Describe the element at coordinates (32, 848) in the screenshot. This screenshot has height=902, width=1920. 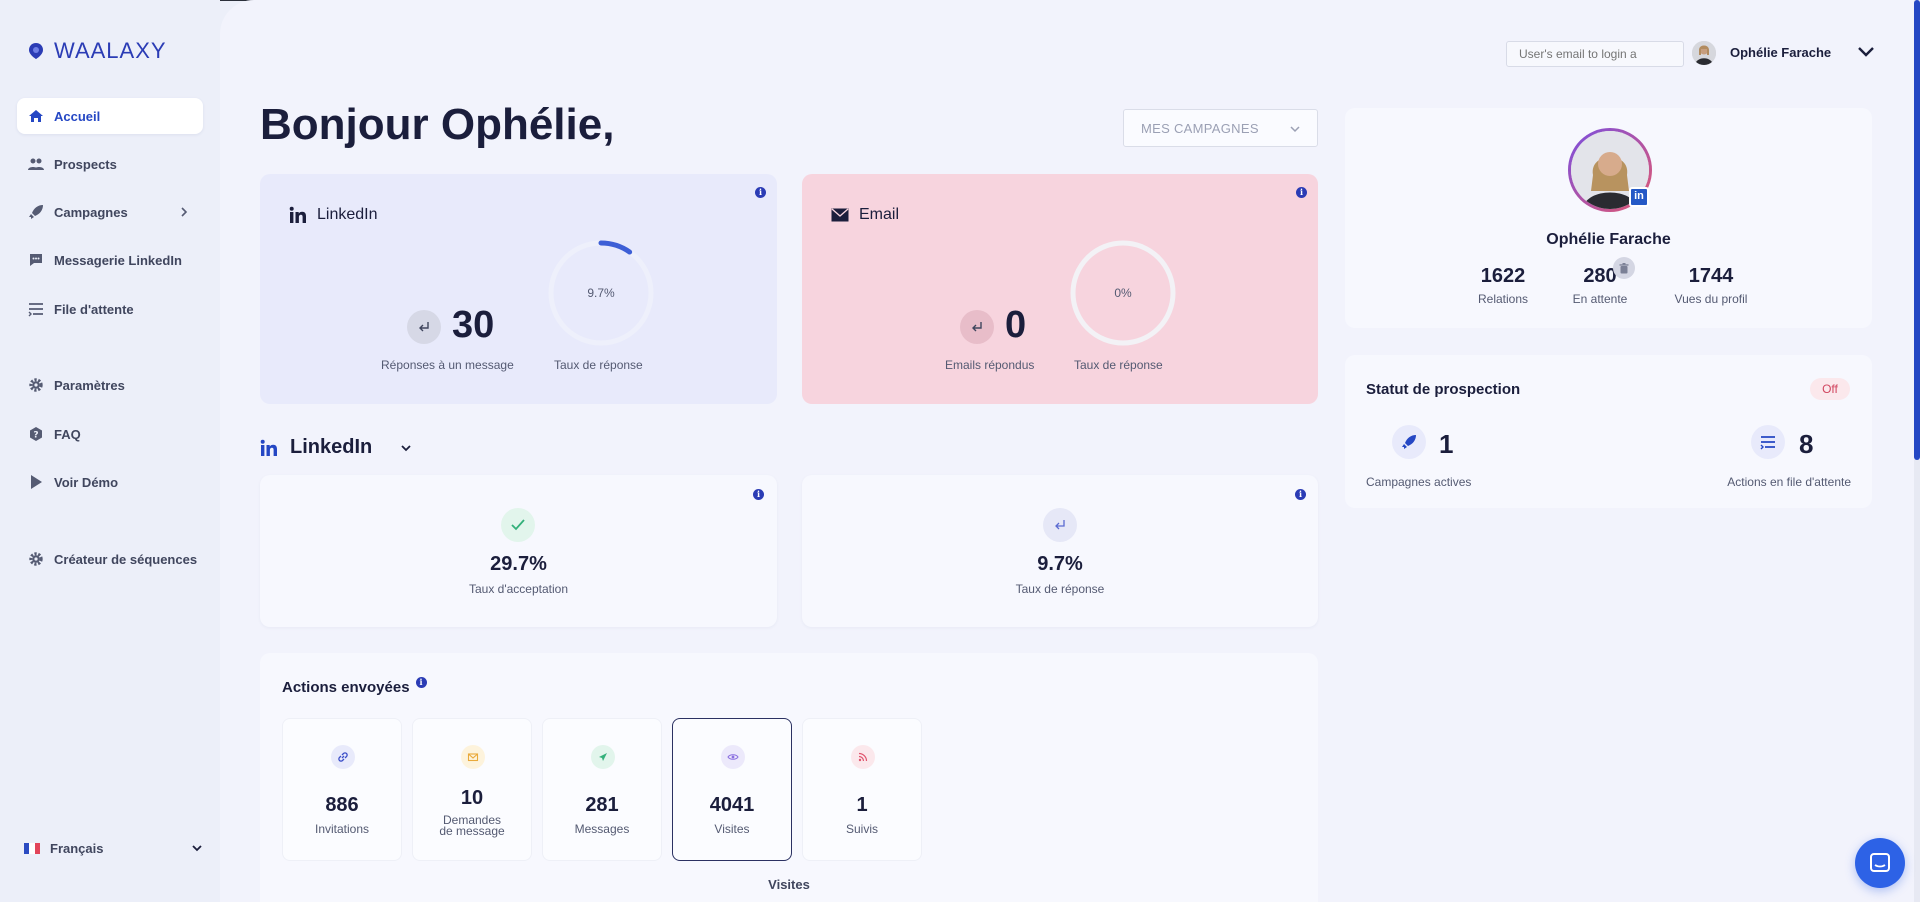
I see `french-flag-icon` at that location.